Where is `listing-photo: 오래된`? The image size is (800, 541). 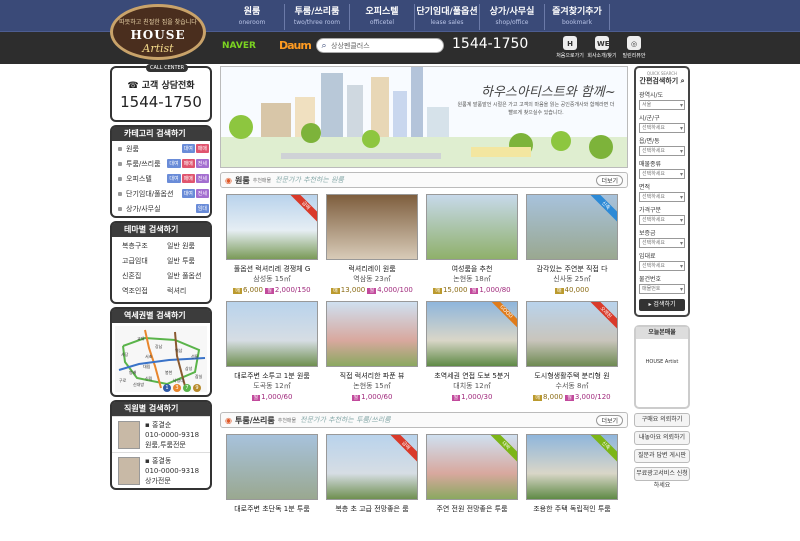 listing-photo: 오래된 is located at coordinates (572, 334).